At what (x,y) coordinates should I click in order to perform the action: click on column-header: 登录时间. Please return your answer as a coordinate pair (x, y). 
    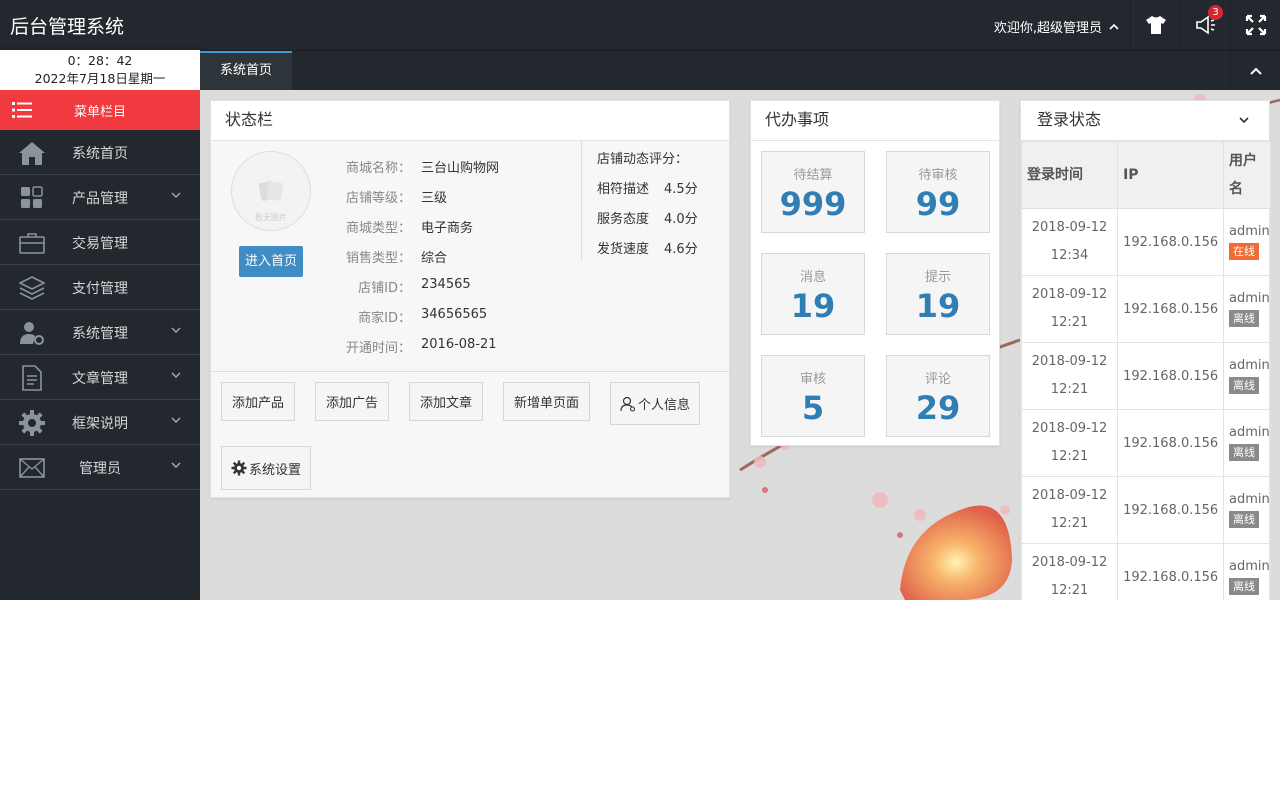
    Looking at the image, I should click on (1069, 175).